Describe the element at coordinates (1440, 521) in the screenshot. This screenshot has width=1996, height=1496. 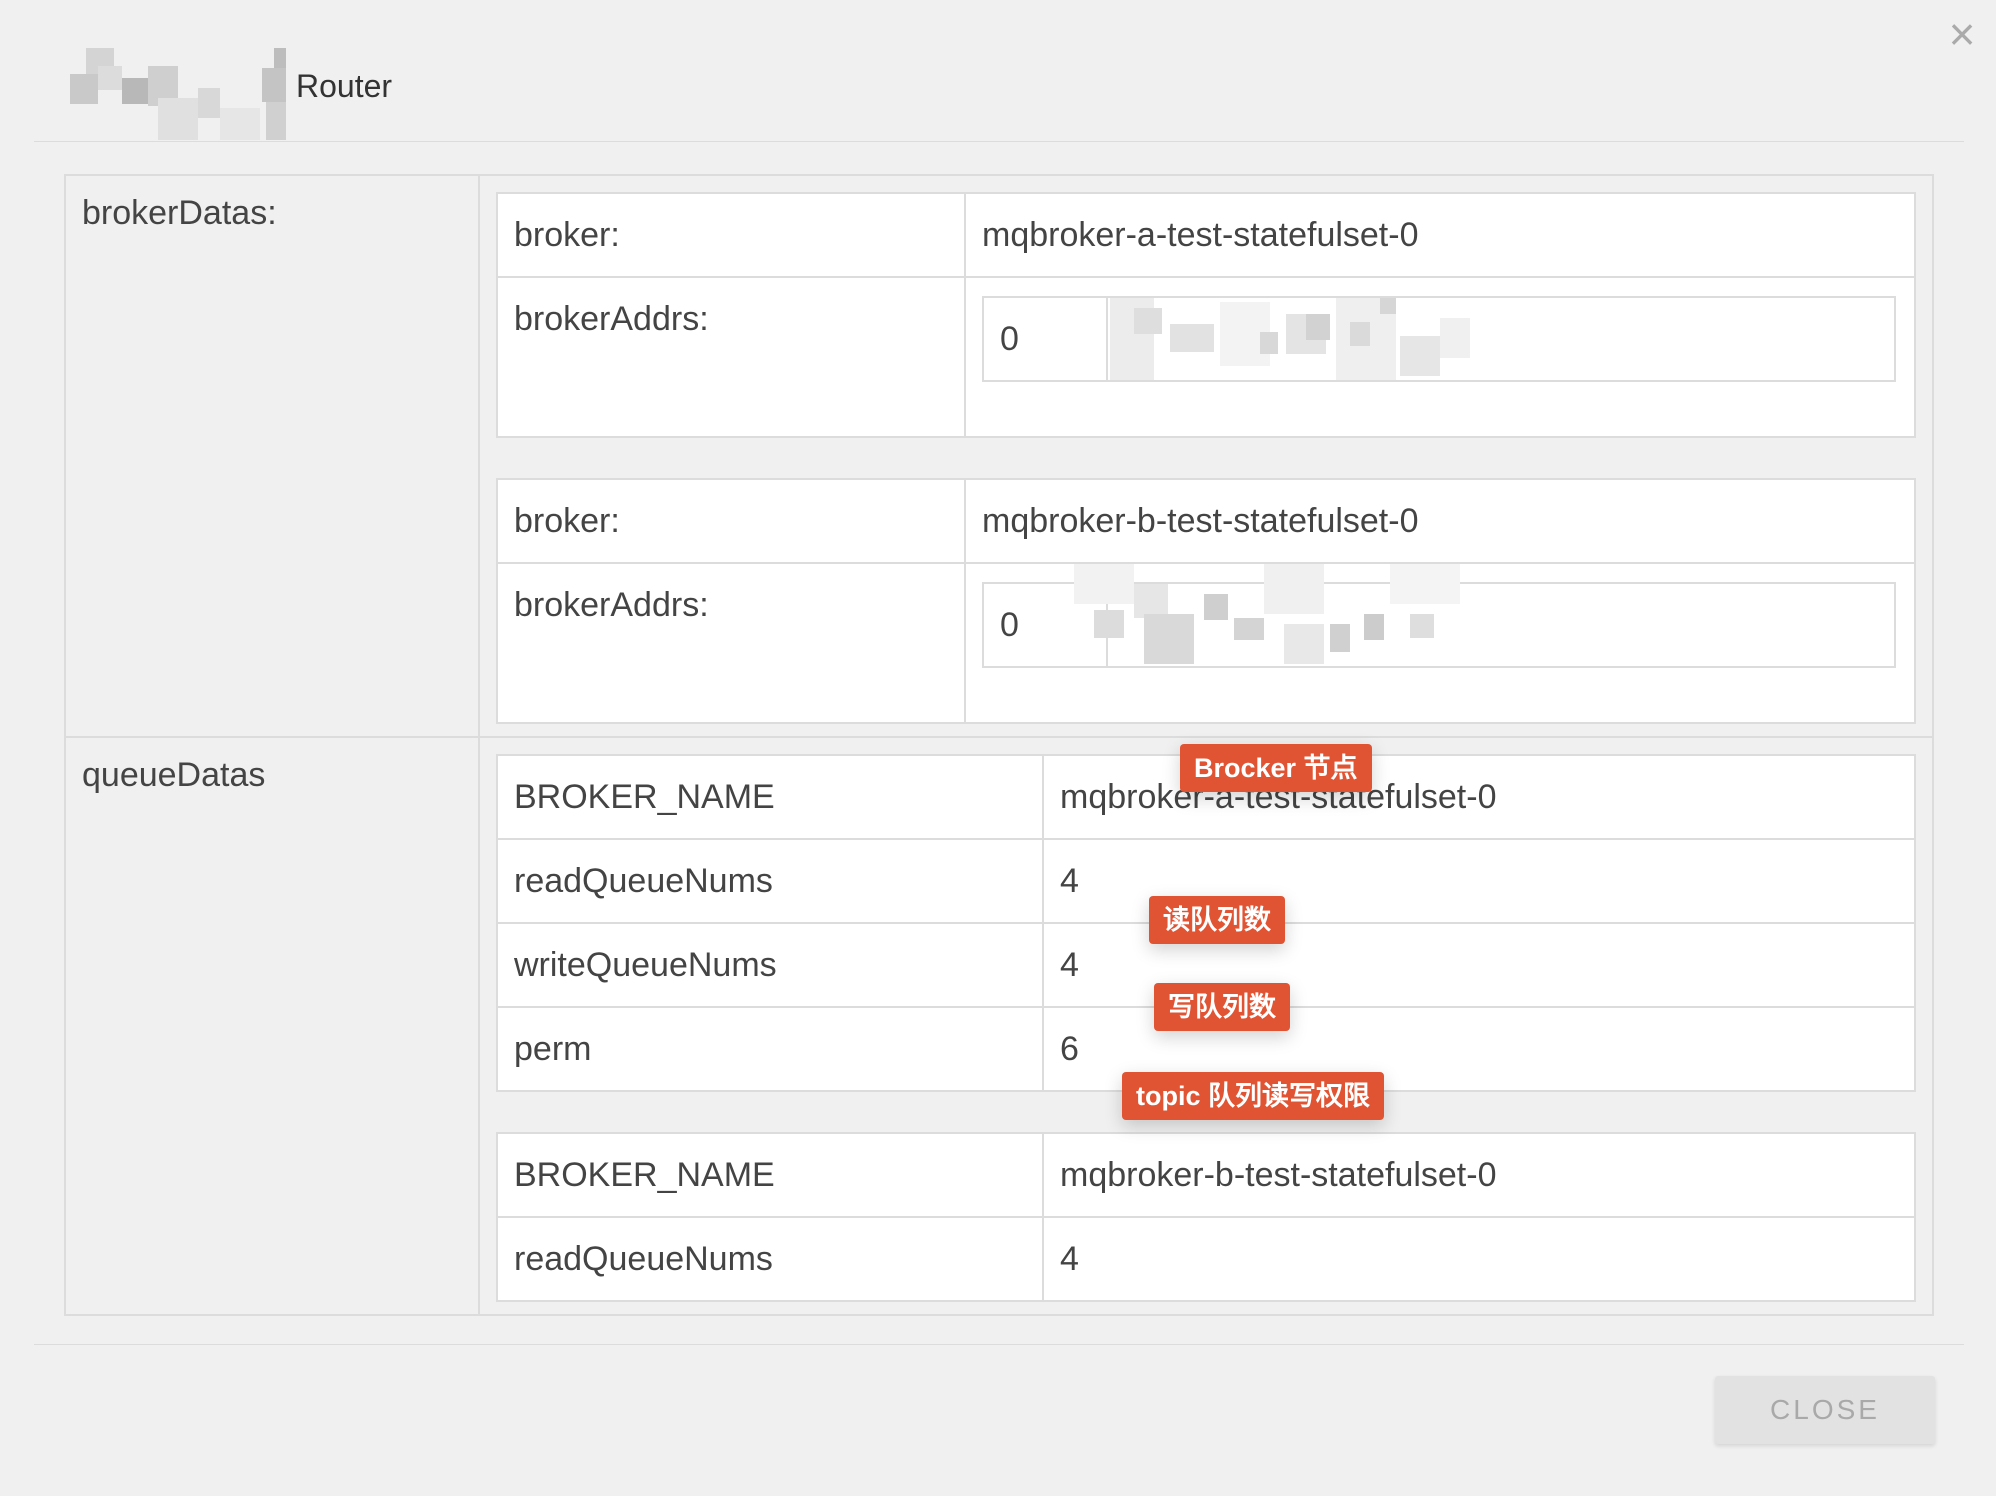
I see `broker-value: mqbroker-b-test-statefulset-0` at that location.